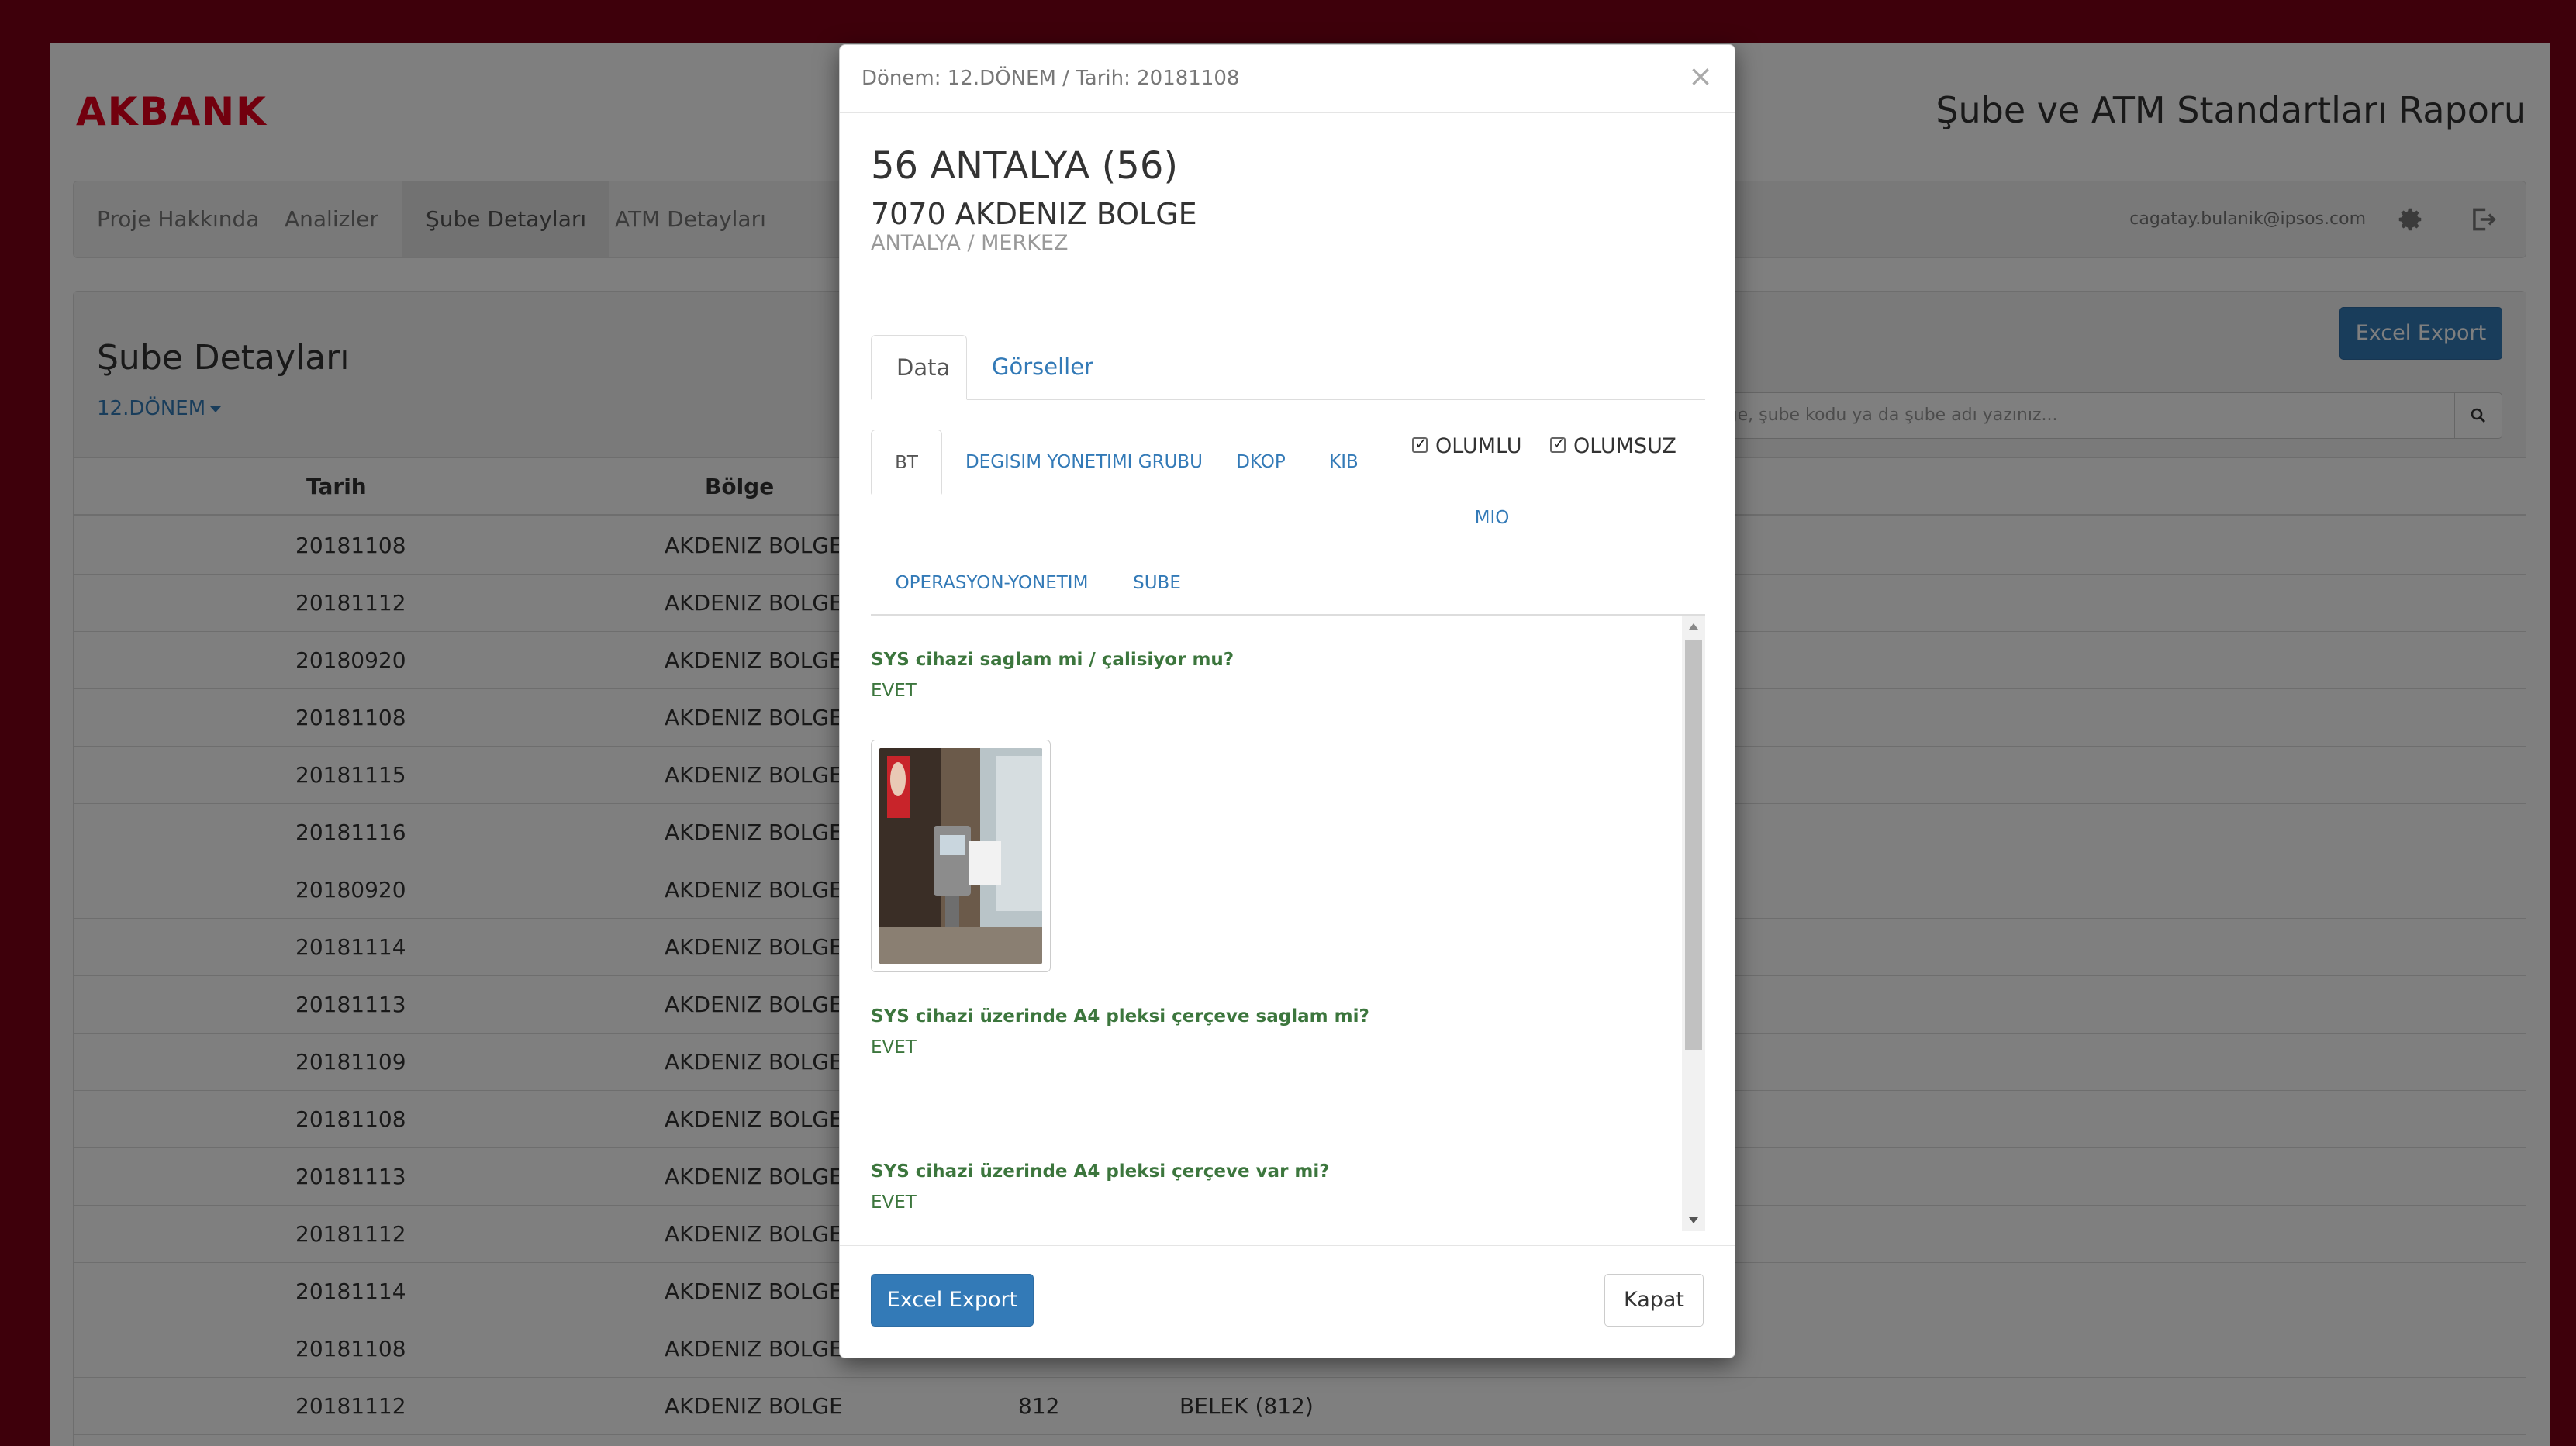  What do you see at coordinates (1052, 660) in the screenshot?
I see `question-text: SYS cihazi saglam mi / çalisiyor mu?` at bounding box center [1052, 660].